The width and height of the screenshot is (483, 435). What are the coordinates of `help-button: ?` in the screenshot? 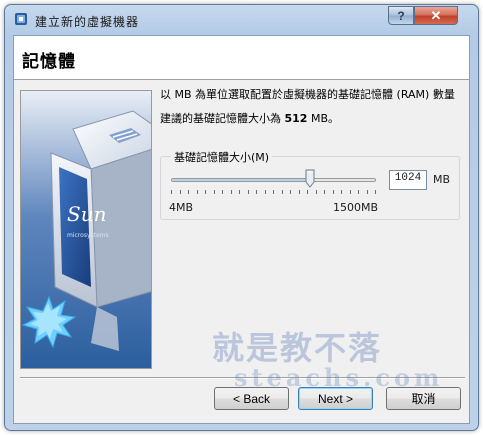 It's located at (401, 15).